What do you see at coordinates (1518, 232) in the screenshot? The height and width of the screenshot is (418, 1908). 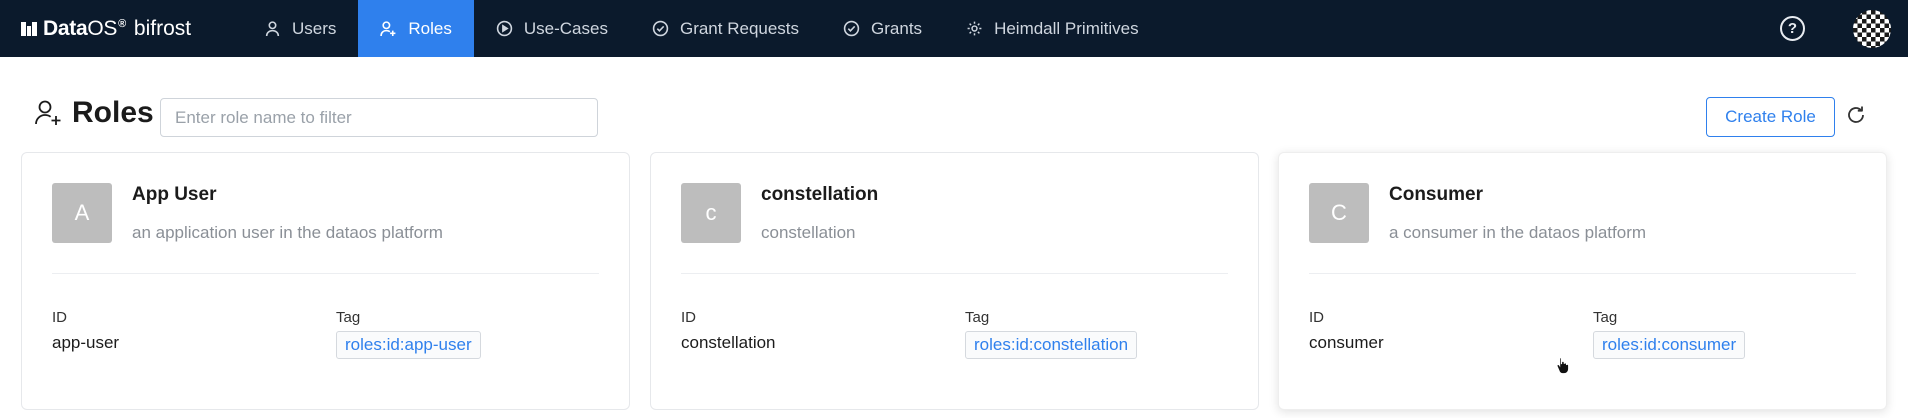 I see `role-description: a consumer in the dataos platform` at bounding box center [1518, 232].